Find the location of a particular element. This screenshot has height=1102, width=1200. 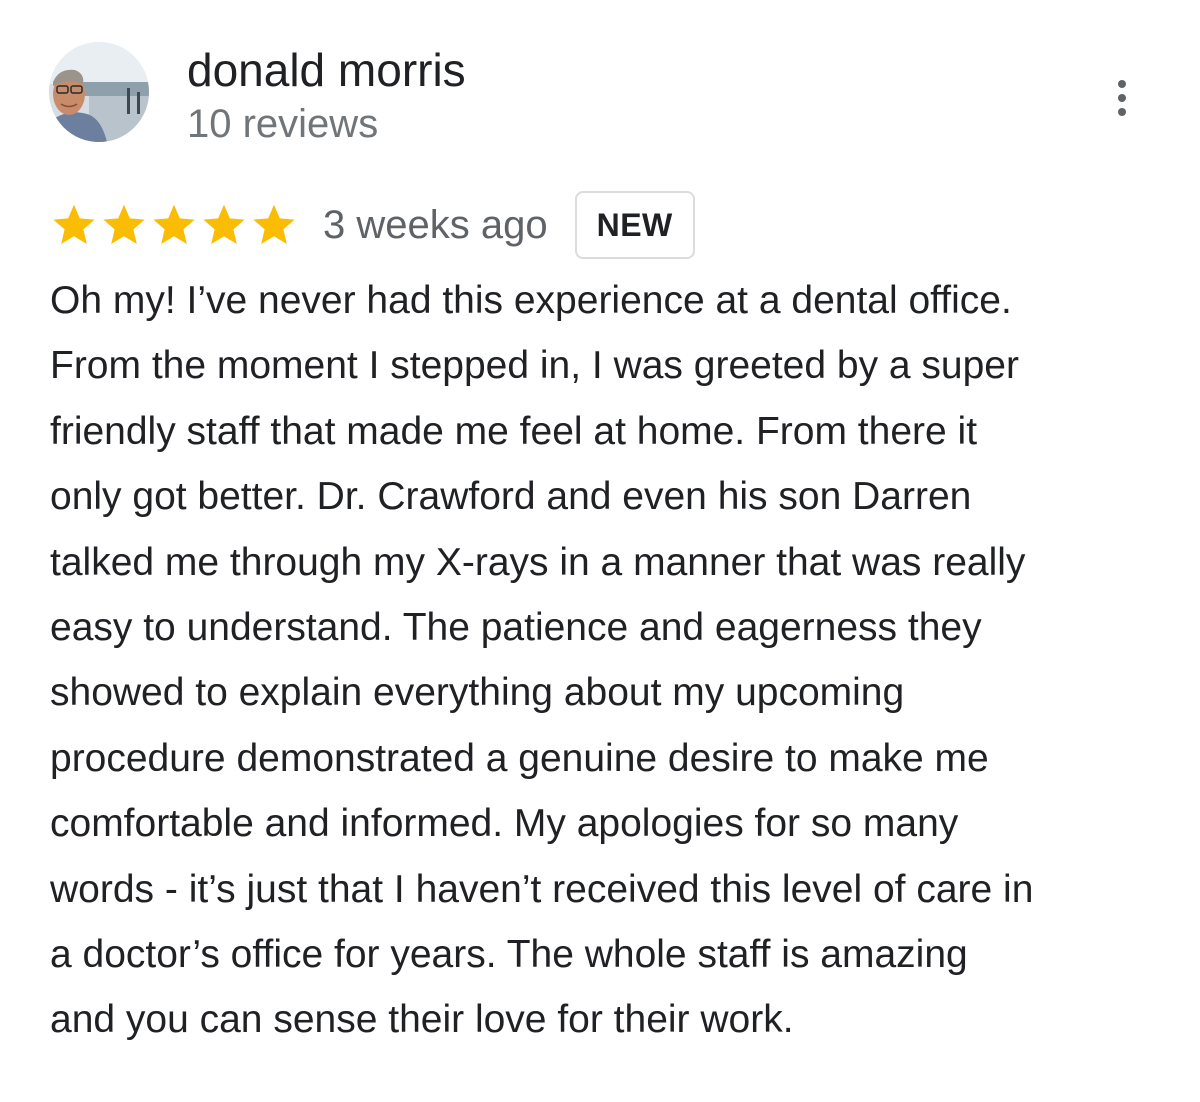

reviewer-name: donald morris is located at coordinates (326, 70).